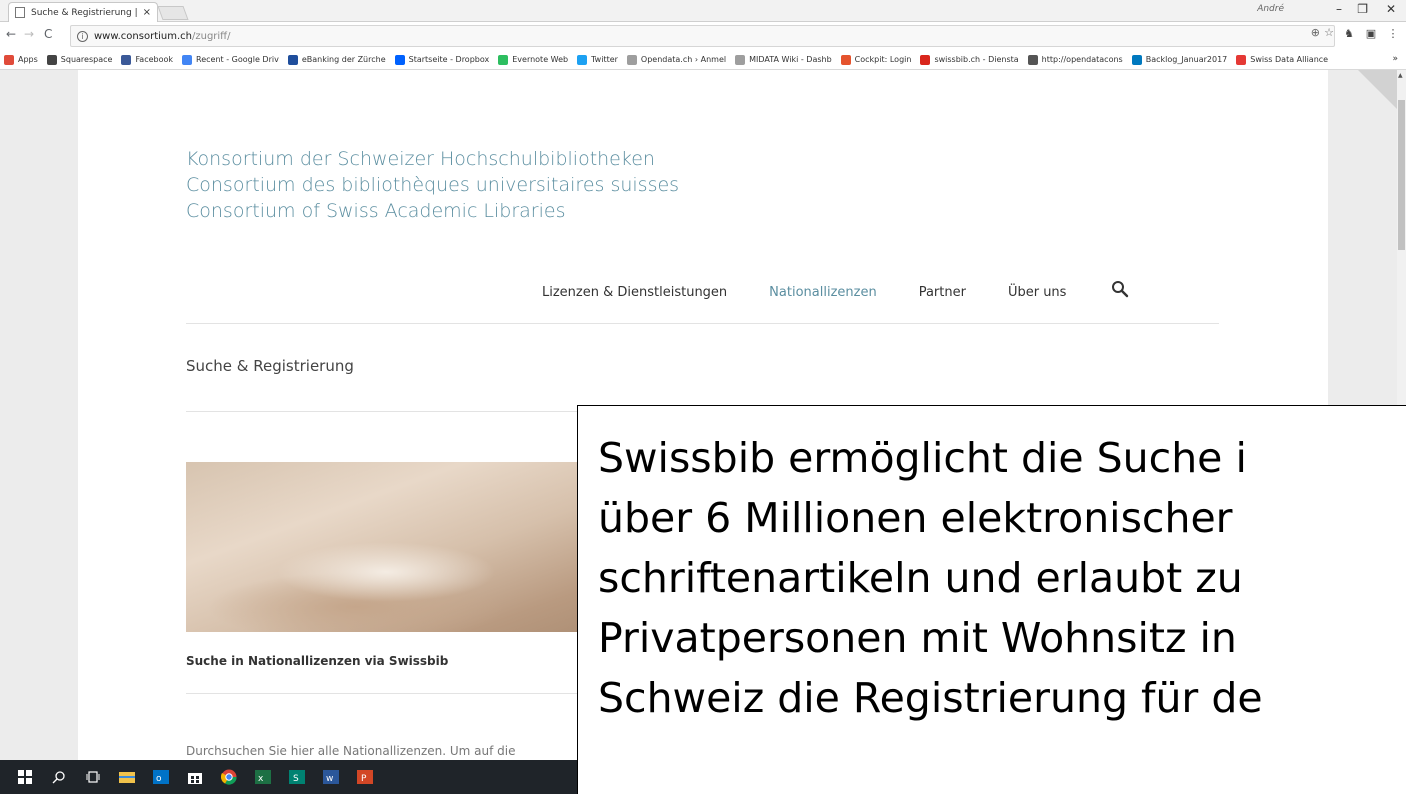  Describe the element at coordinates (127, 777) in the screenshot. I see `file-explorer-icon` at that location.